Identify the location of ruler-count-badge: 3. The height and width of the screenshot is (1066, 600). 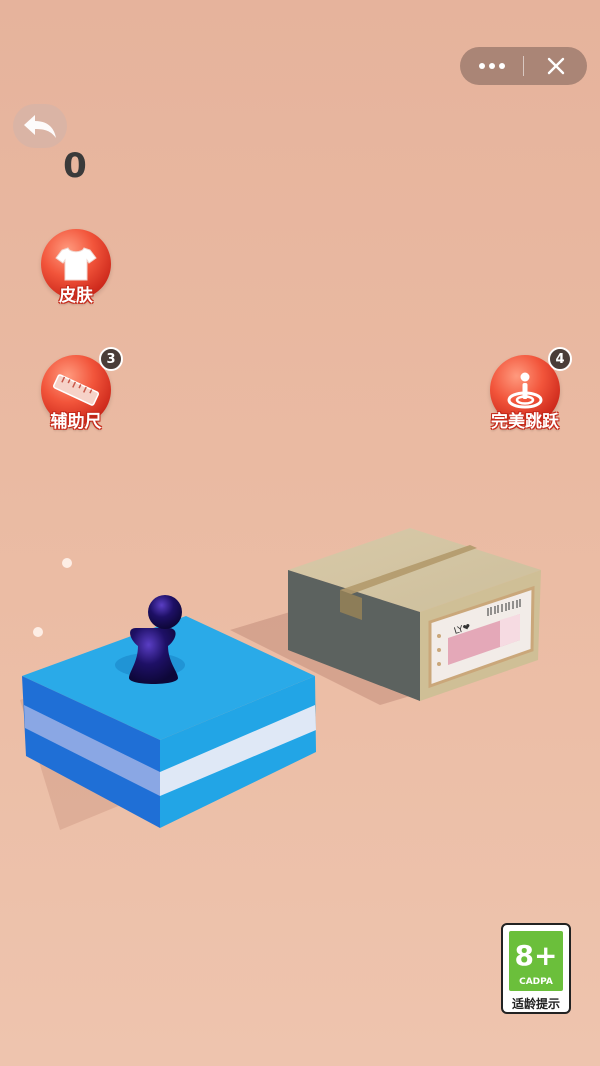
(111, 359).